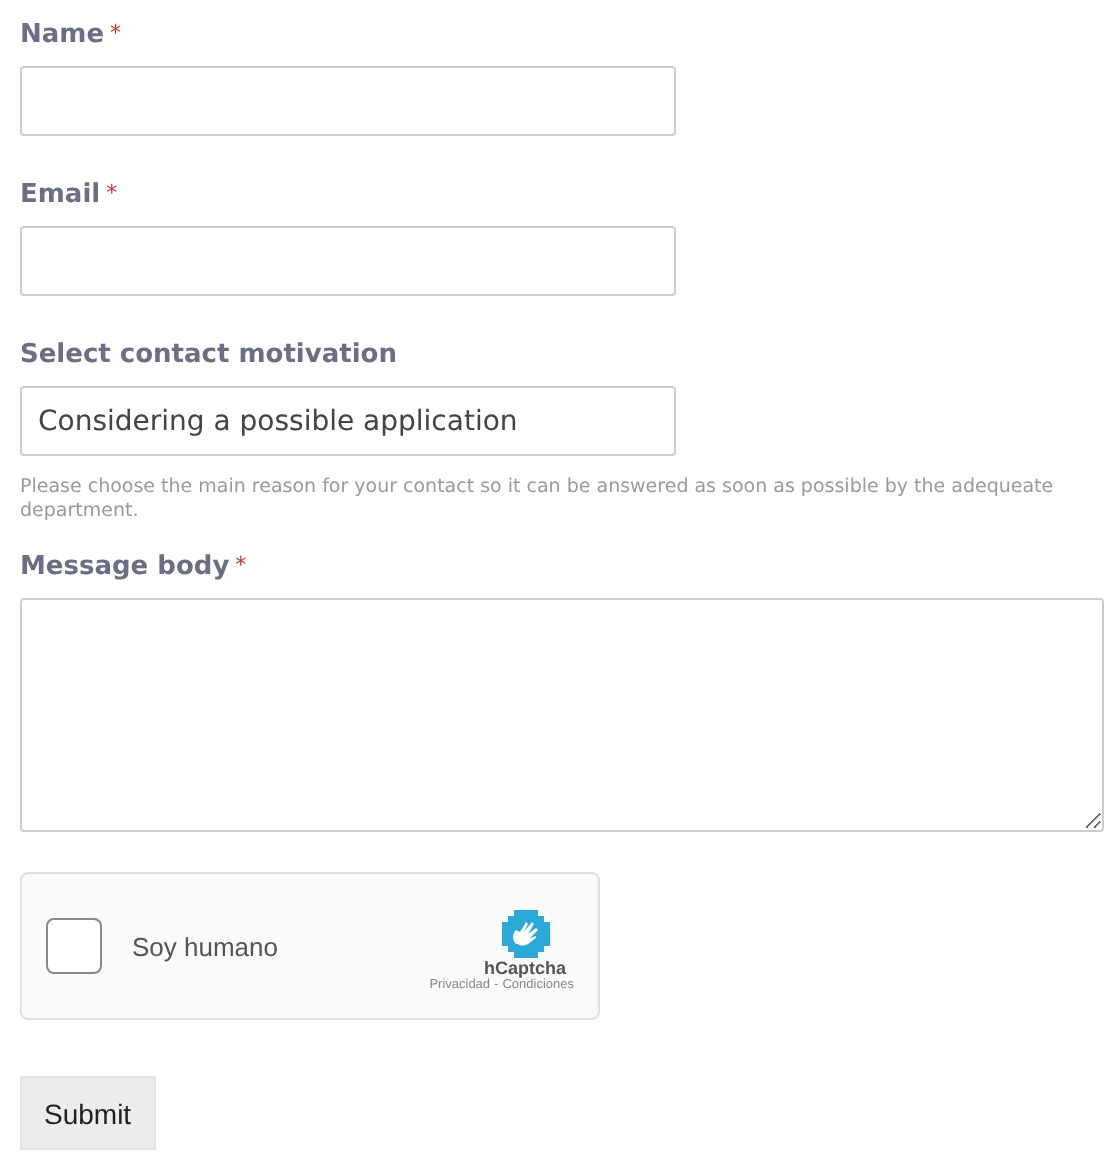 This screenshot has height=1158, width=1104. Describe the element at coordinates (538, 500) in the screenshot. I see `help-text: Please choose the main reason for your contact so it can be answered as soon as possible by the adequeate department.` at that location.